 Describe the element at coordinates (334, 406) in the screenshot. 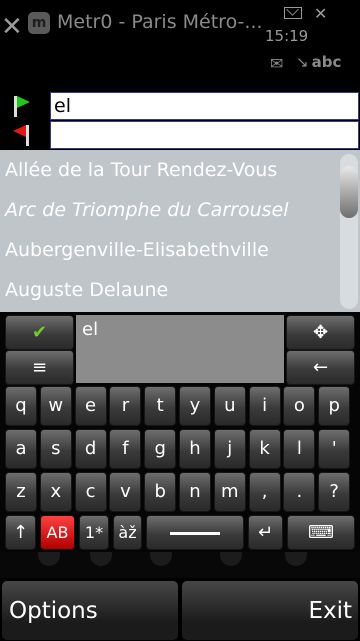

I see `key-p: p` at that location.